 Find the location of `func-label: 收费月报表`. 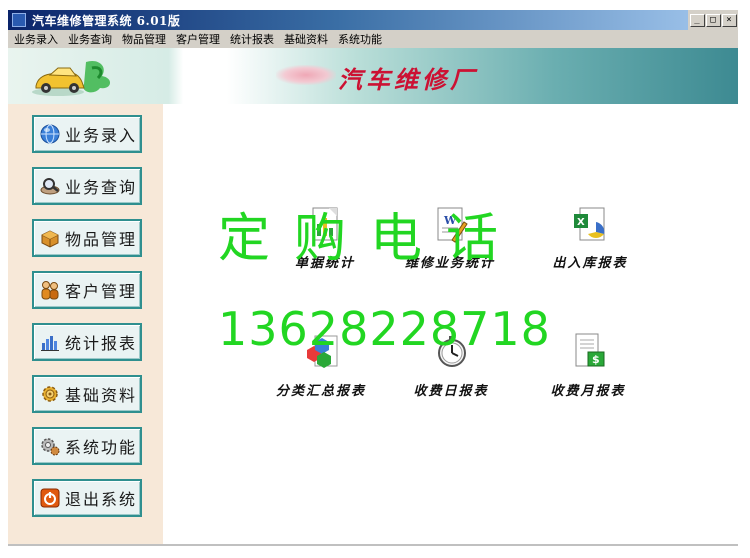

func-label: 收费月报表 is located at coordinates (588, 391).